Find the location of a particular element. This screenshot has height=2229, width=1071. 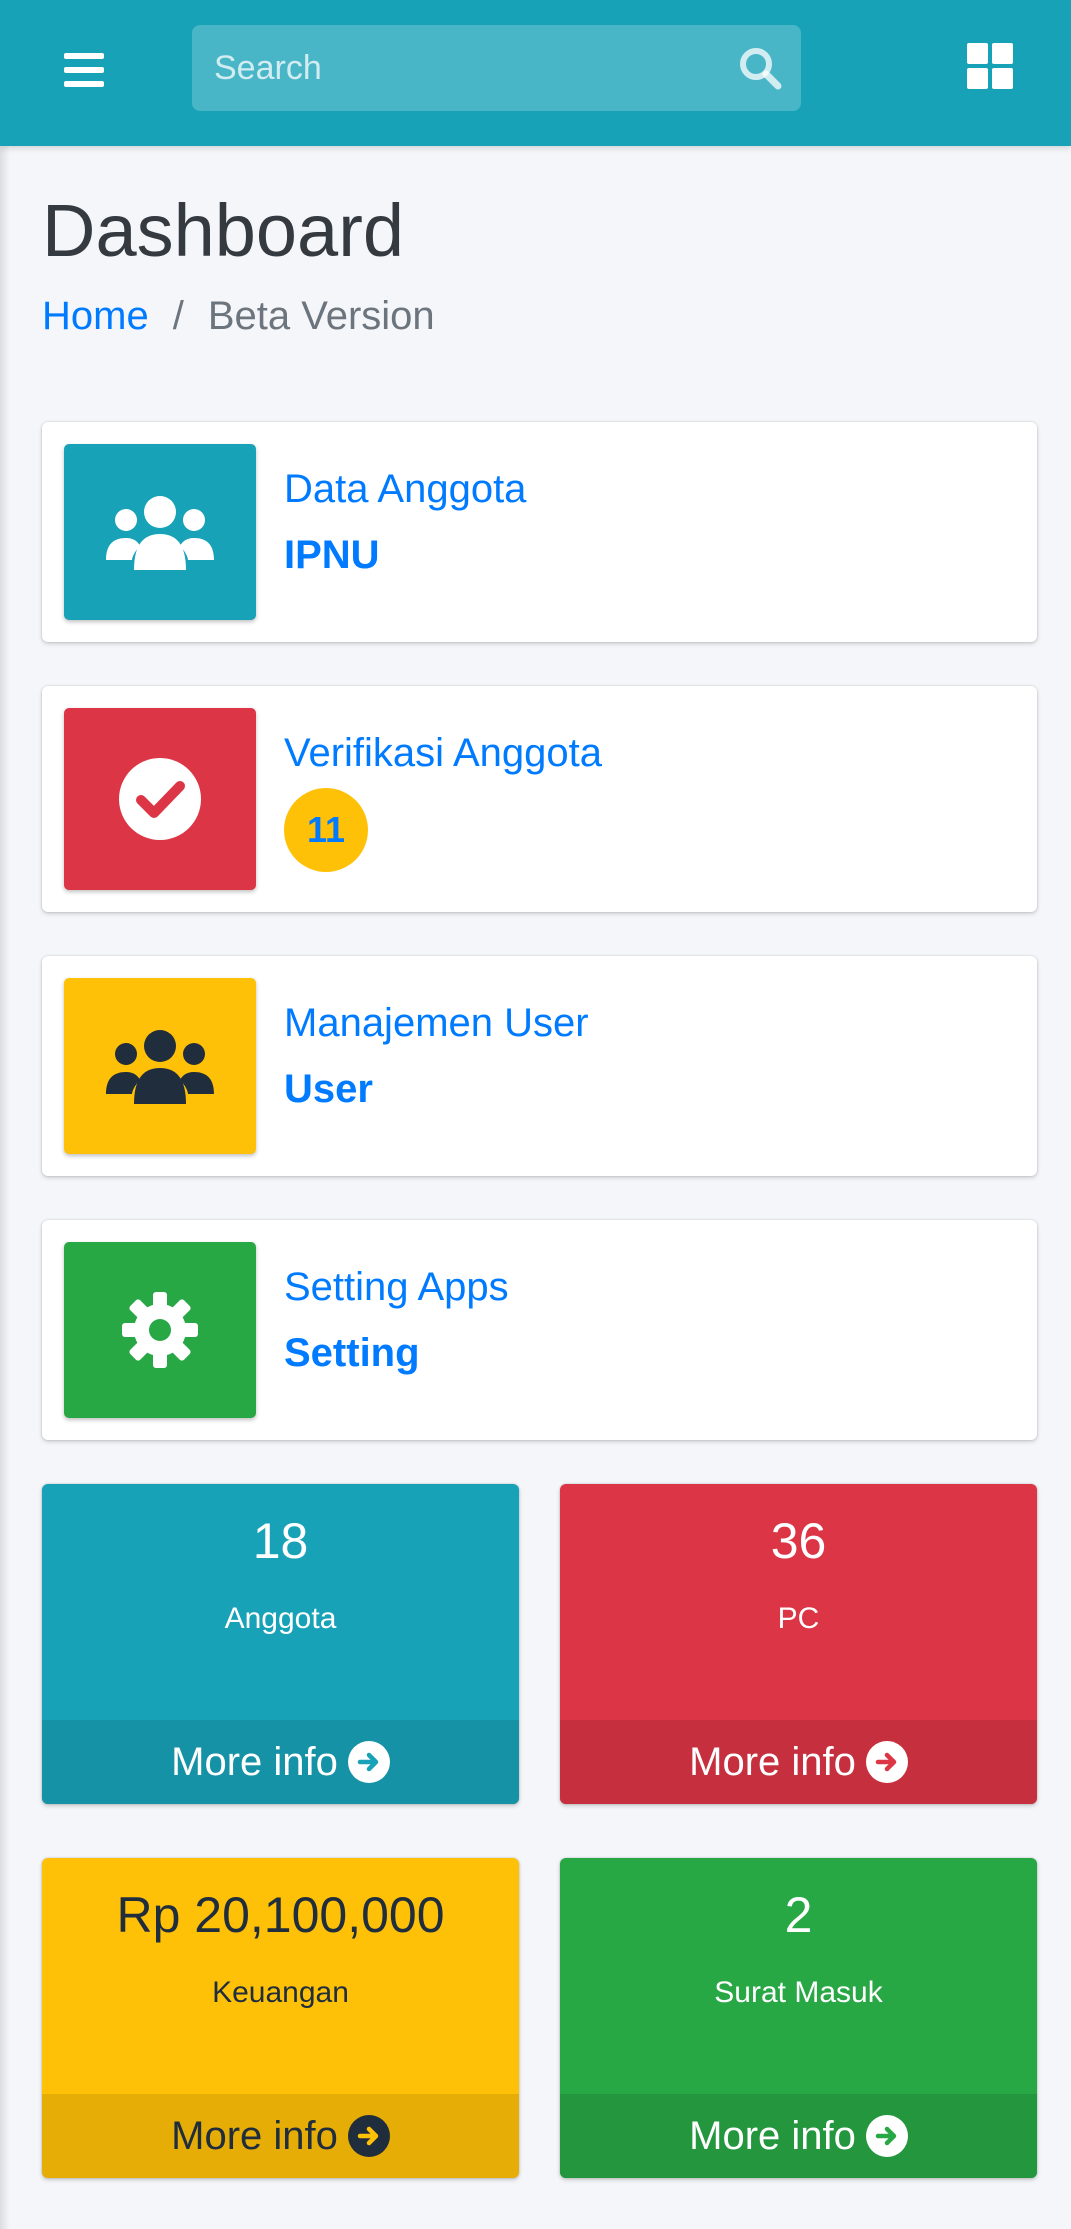

info-box-value: IPNU is located at coordinates (332, 555).